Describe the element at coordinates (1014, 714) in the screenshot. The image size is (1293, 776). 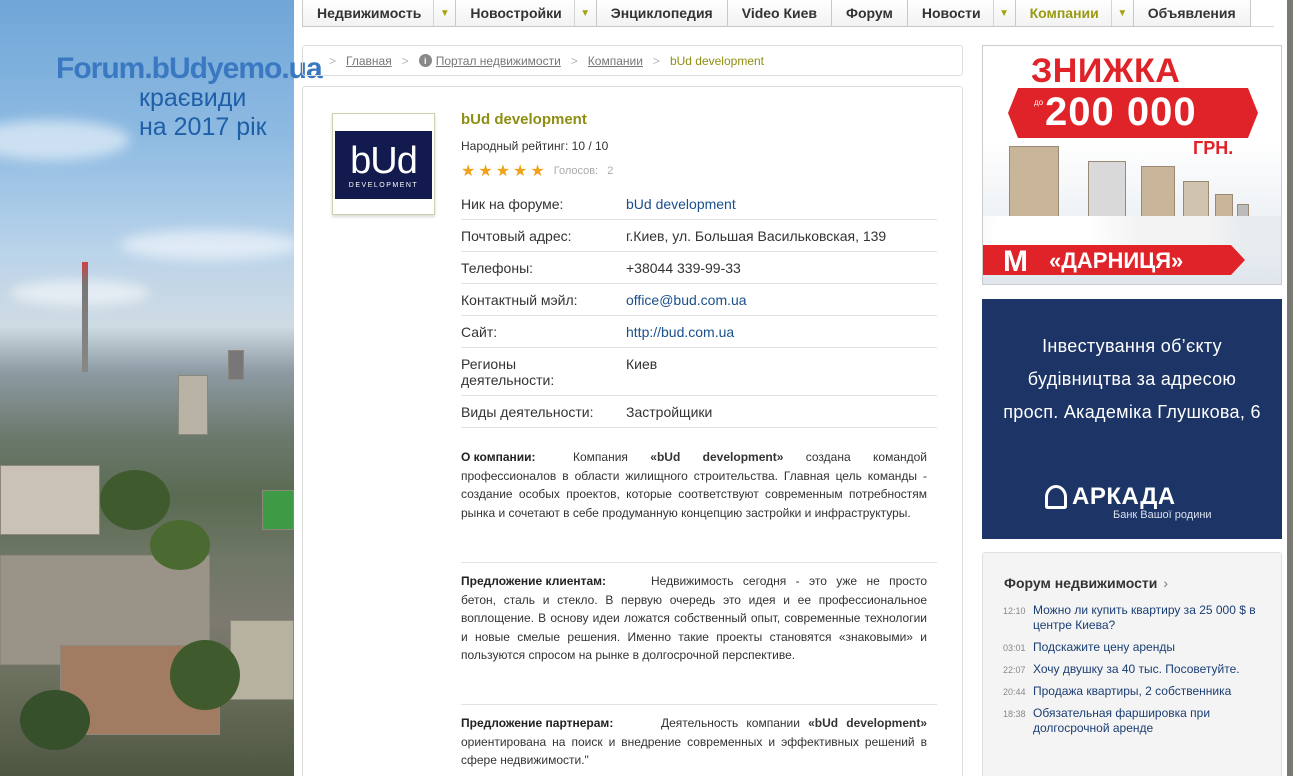
I see `forum-time: 18:38` at that location.